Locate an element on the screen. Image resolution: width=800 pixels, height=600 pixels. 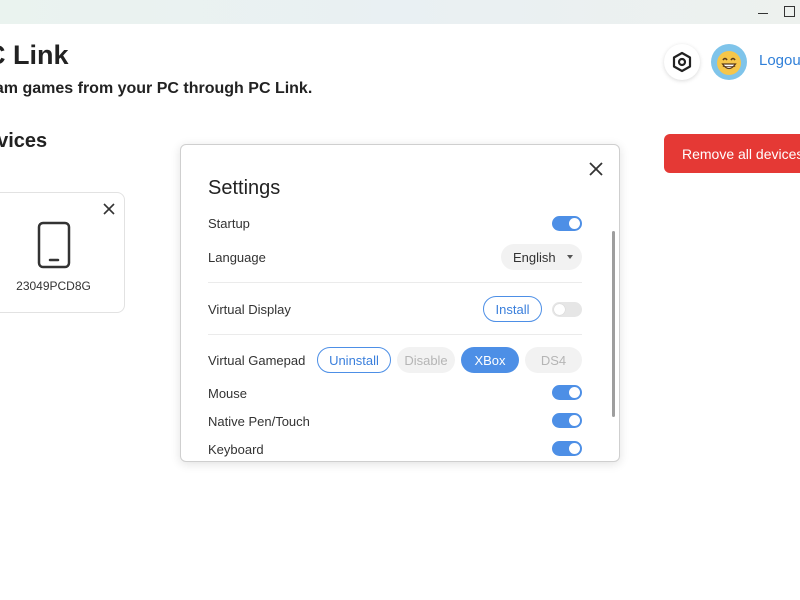
grinning-face-icon is located at coordinates (729, 62).